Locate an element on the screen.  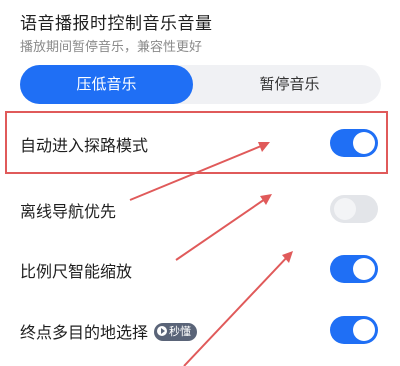
pause-music-option: 暂停音乐 is located at coordinates (289, 84).